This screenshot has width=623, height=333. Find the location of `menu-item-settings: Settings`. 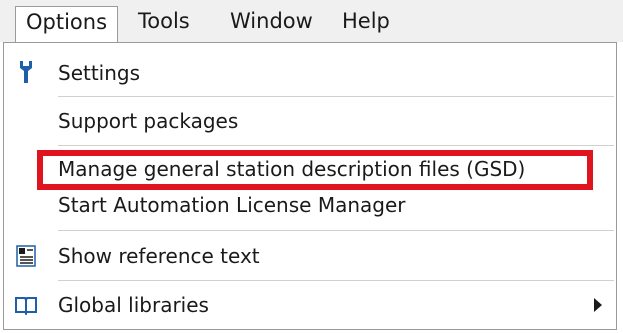

menu-item-settings: Settings is located at coordinates (310, 72).